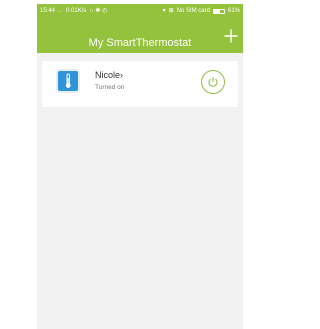 The width and height of the screenshot is (320, 329). Describe the element at coordinates (76, 11) in the screenshot. I see `network-speed: 0.01K/s` at that location.